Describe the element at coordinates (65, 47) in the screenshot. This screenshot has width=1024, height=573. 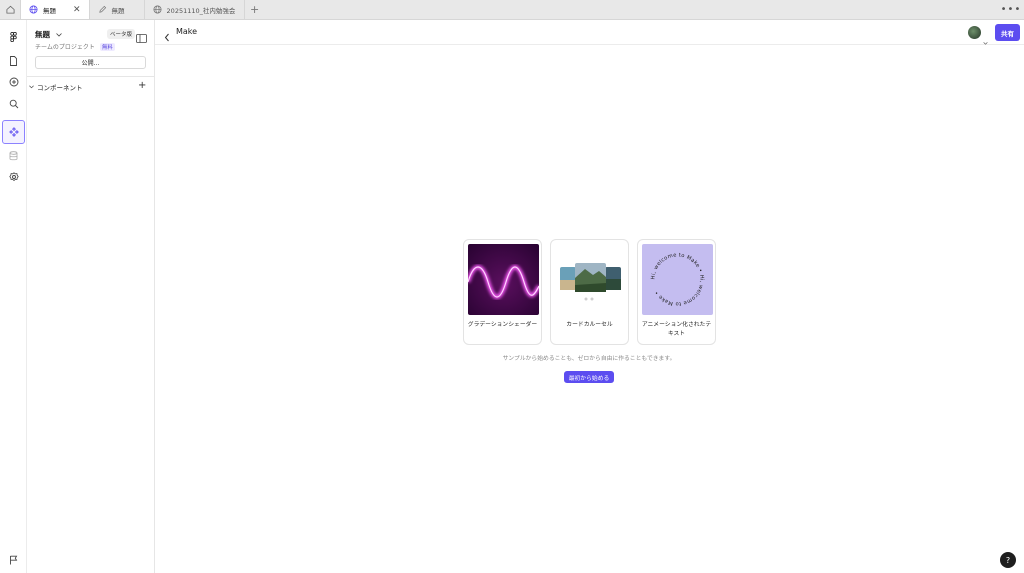
I see `team-project-label: チームのプロジェクト` at that location.